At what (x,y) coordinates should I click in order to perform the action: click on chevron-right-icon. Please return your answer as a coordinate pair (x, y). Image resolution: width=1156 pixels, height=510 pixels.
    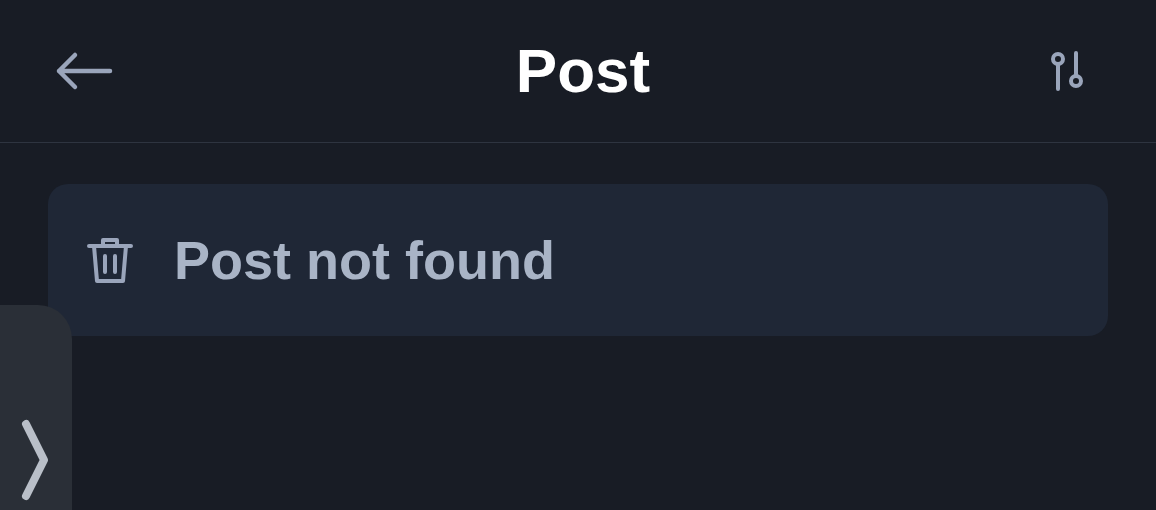
    Looking at the image, I should click on (35, 460).